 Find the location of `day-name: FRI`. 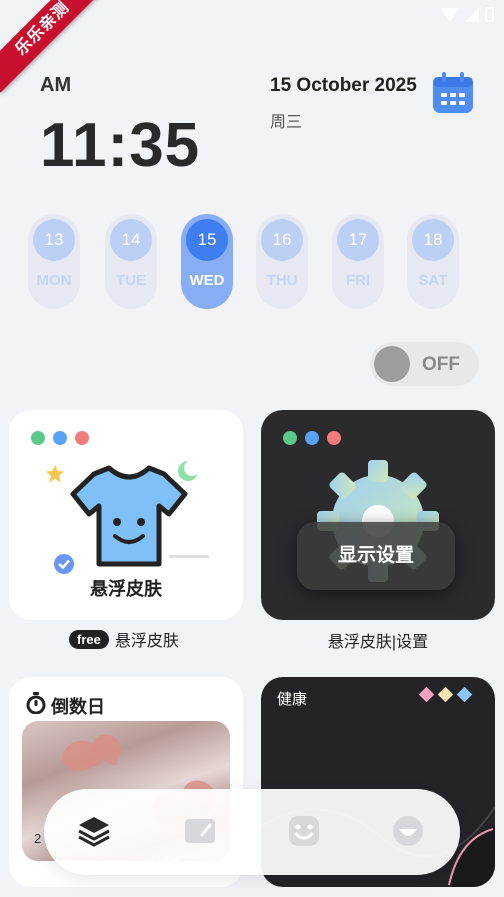

day-name: FRI is located at coordinates (358, 280).